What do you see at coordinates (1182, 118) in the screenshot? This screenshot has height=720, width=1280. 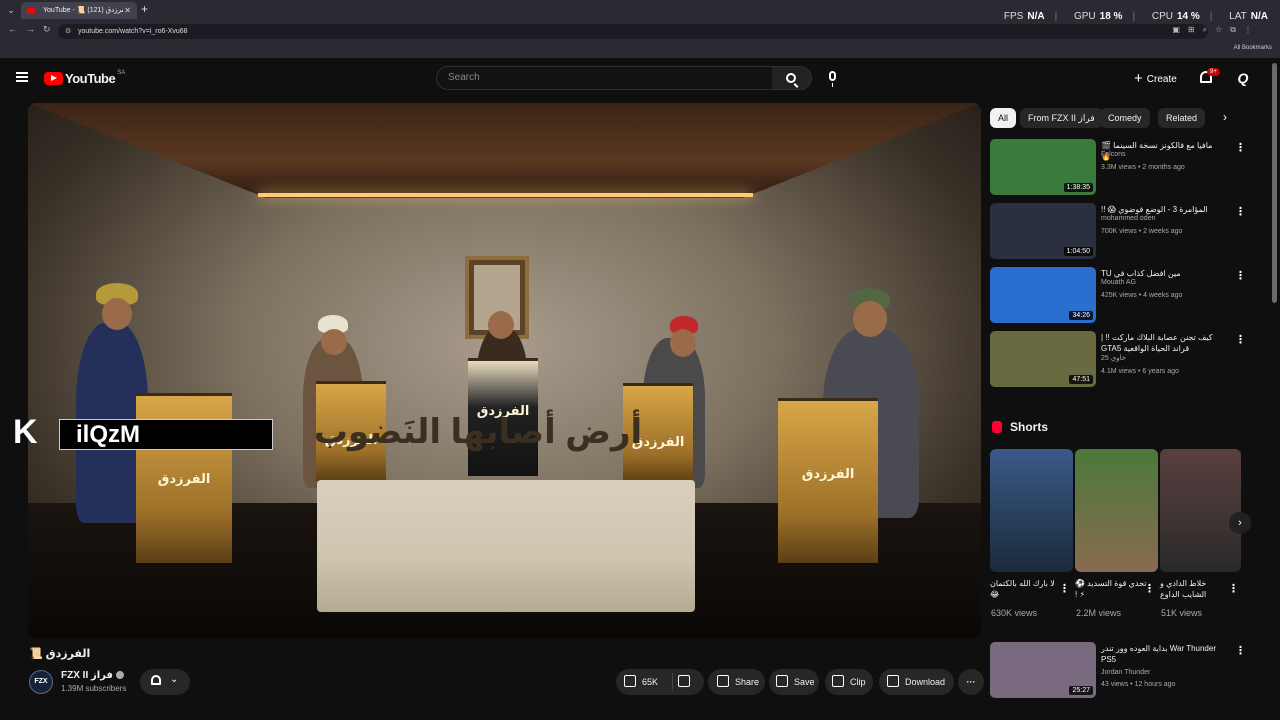 I see `chip-related: Related` at bounding box center [1182, 118].